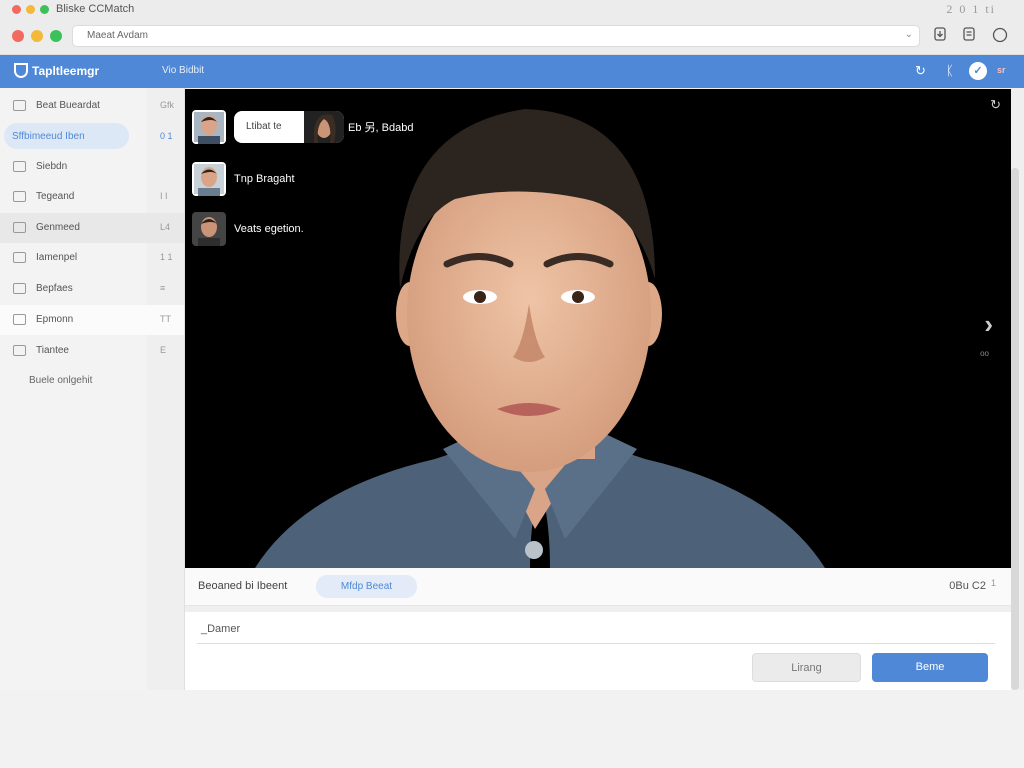 The height and width of the screenshot is (768, 1024). What do you see at coordinates (1000, 35) in the screenshot?
I see `circle-icon` at bounding box center [1000, 35].